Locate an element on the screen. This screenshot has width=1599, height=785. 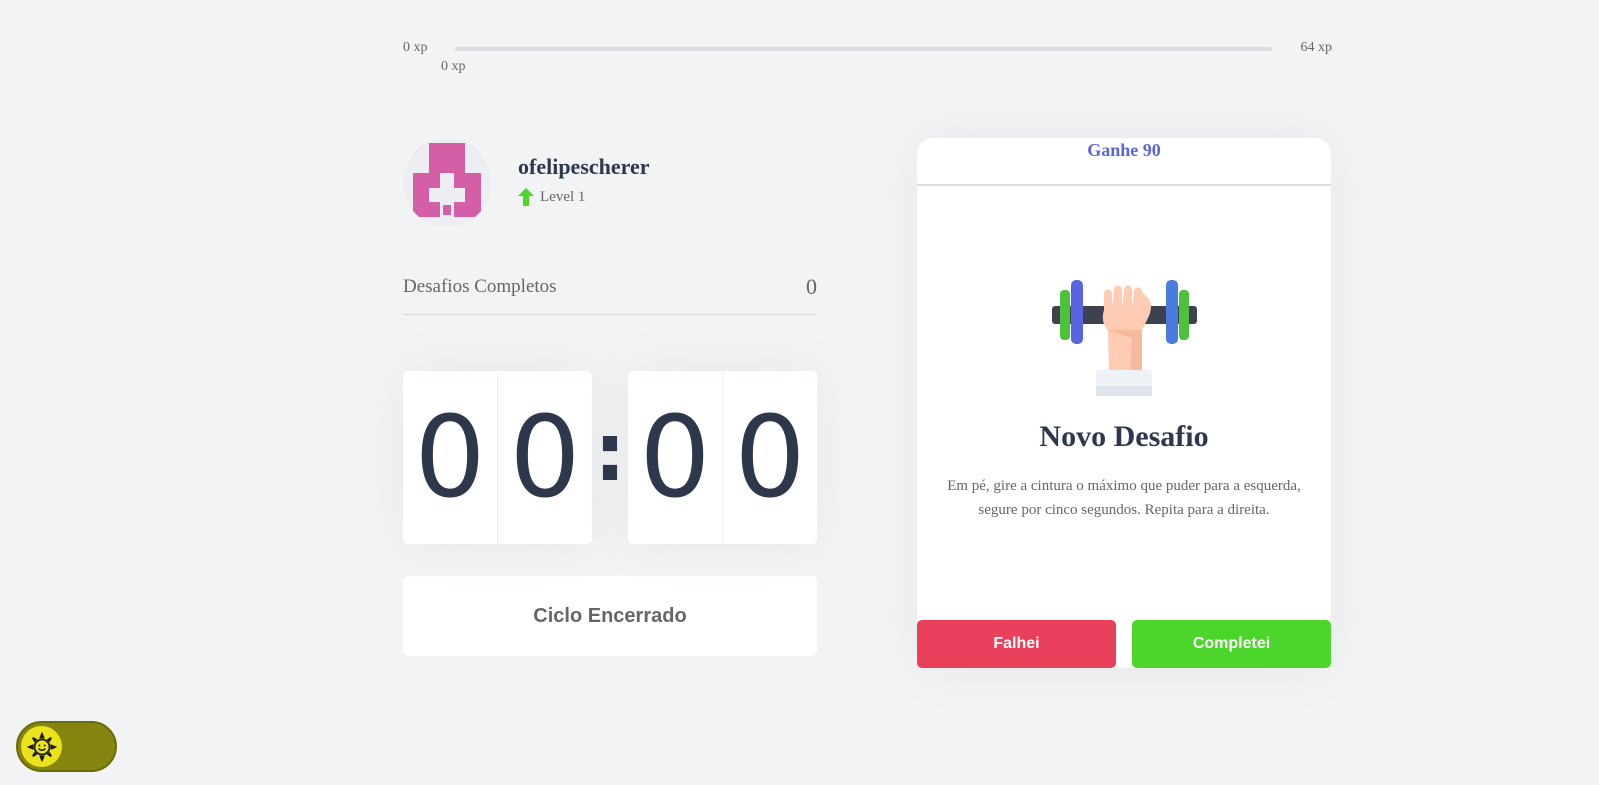
avatar is located at coordinates (447, 183).